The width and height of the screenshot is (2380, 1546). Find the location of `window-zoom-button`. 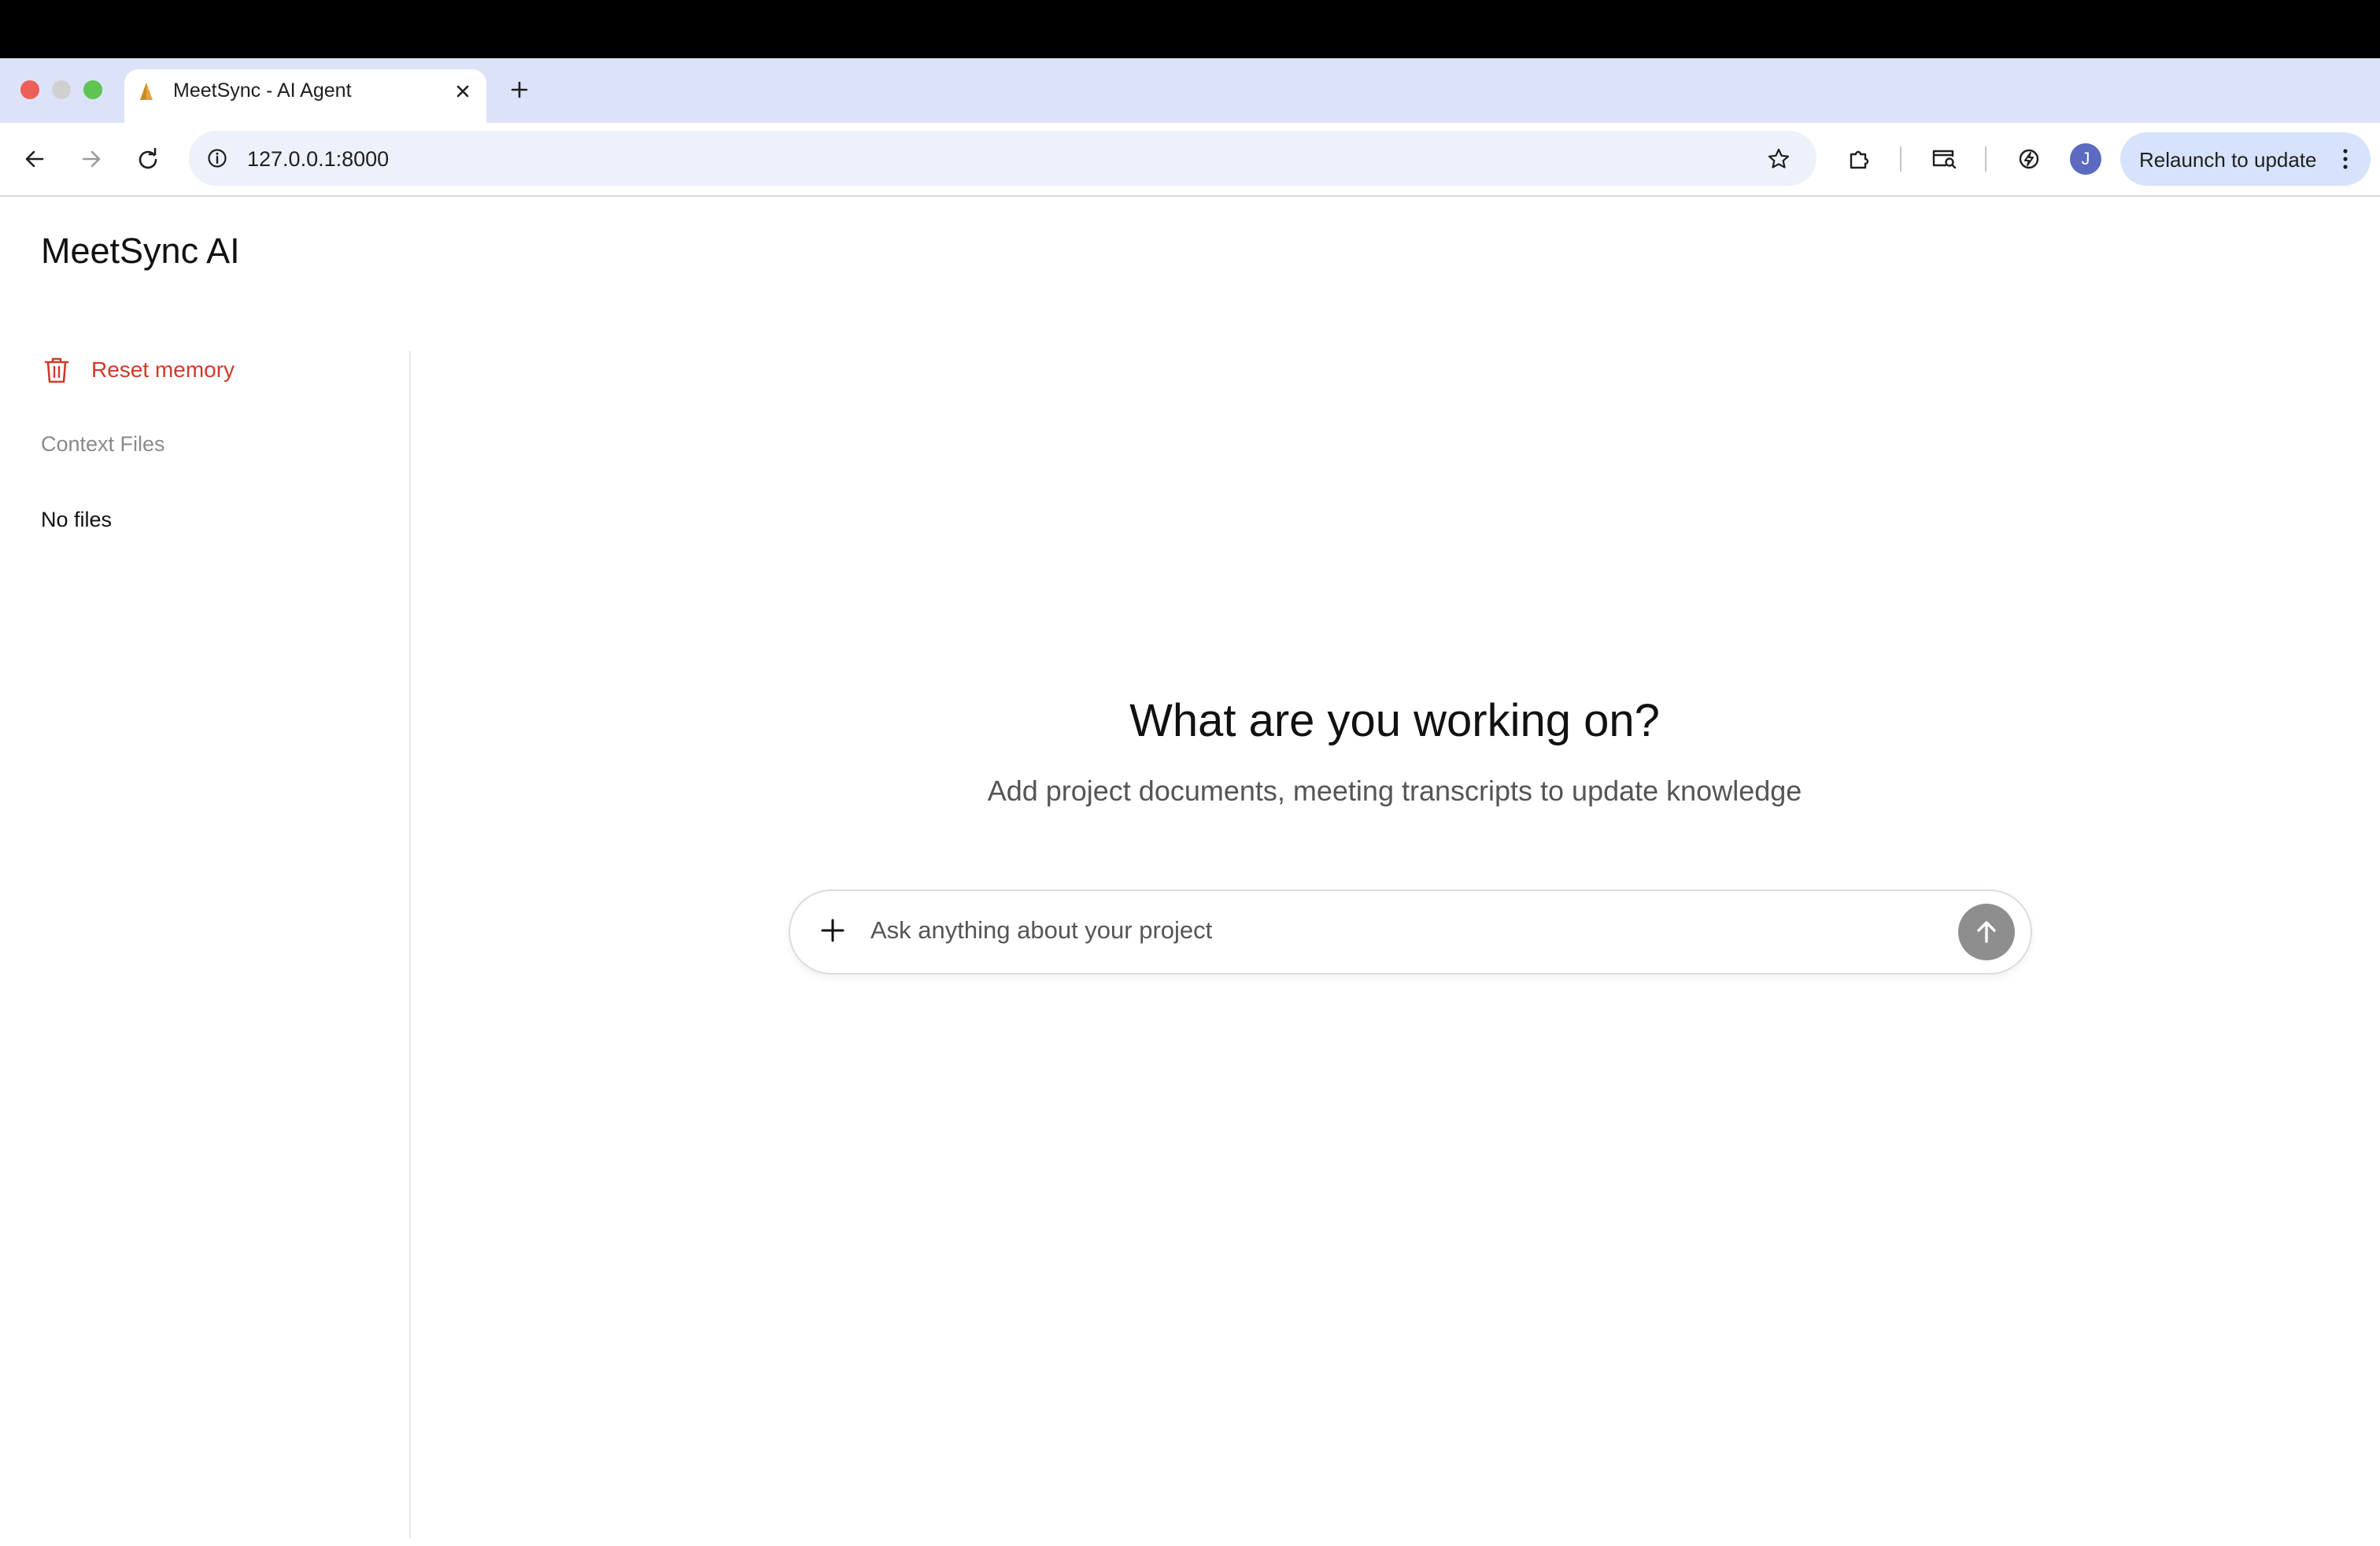

window-zoom-button is located at coordinates (92, 89).